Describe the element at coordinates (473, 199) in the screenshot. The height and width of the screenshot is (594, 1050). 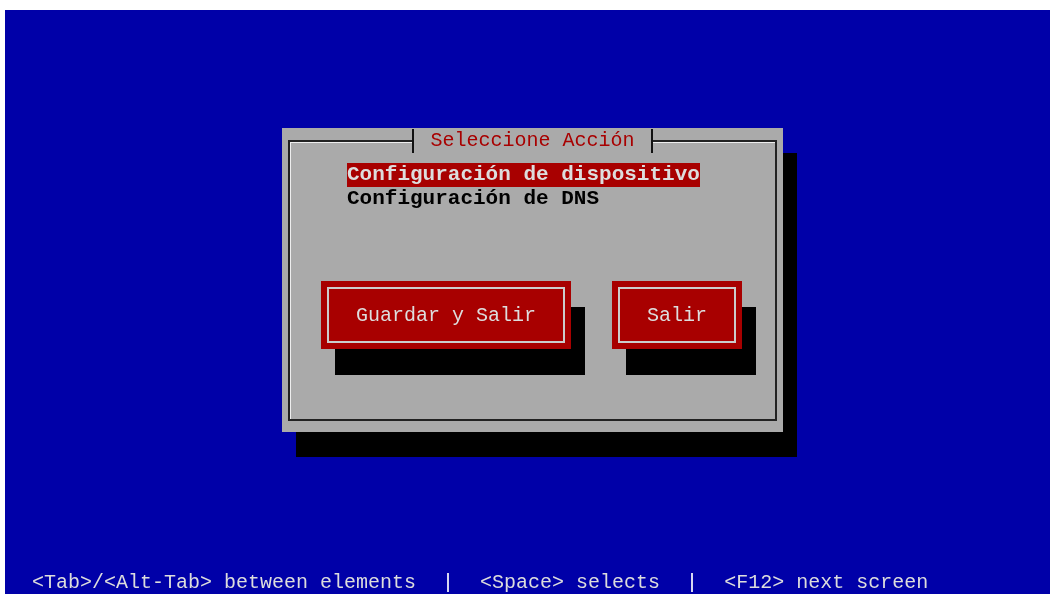
I see `menu-item: Configuración de DNS` at that location.